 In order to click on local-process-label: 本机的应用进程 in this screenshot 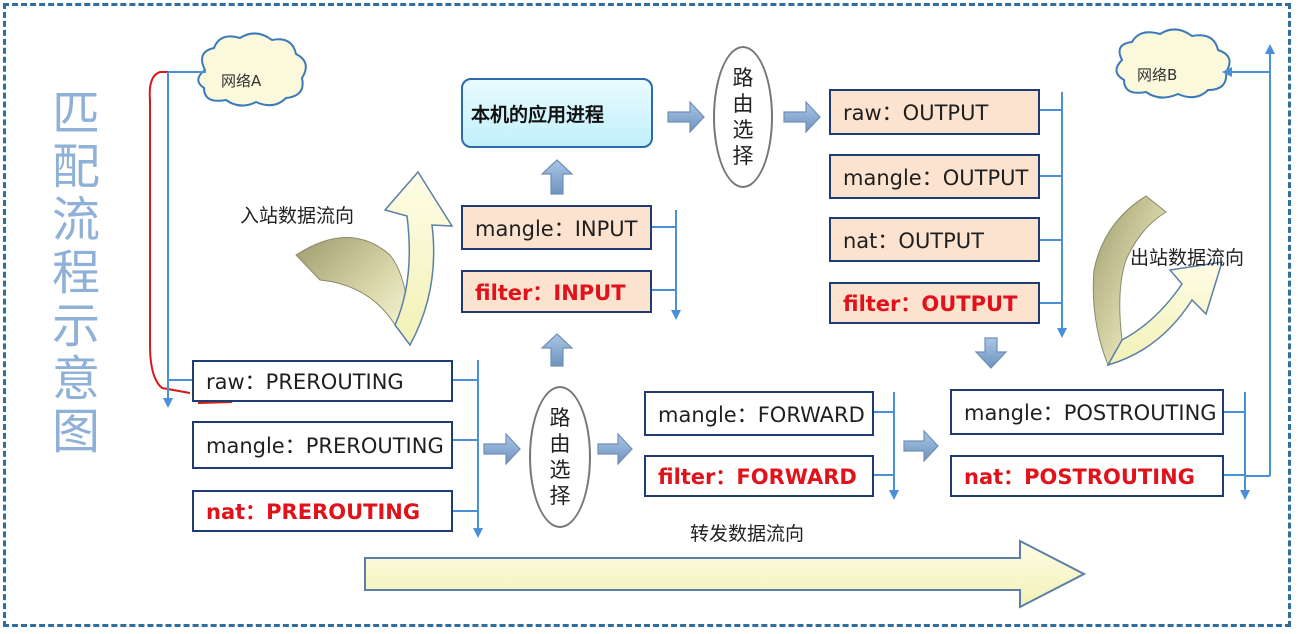, I will do `click(538, 114)`.